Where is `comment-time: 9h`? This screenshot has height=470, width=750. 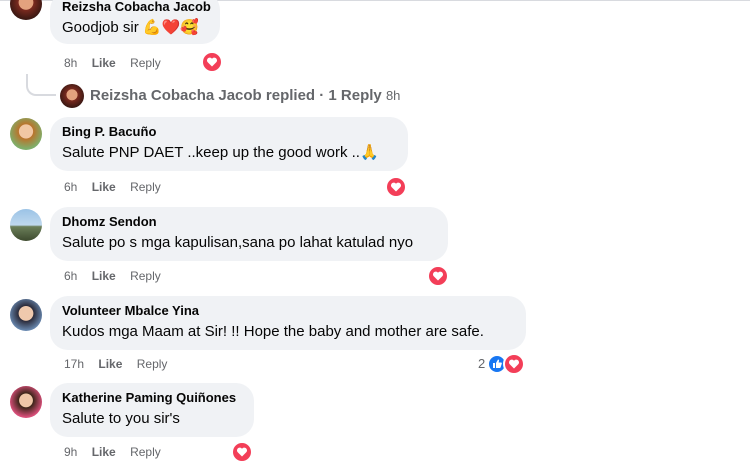 comment-time: 9h is located at coordinates (70, 452).